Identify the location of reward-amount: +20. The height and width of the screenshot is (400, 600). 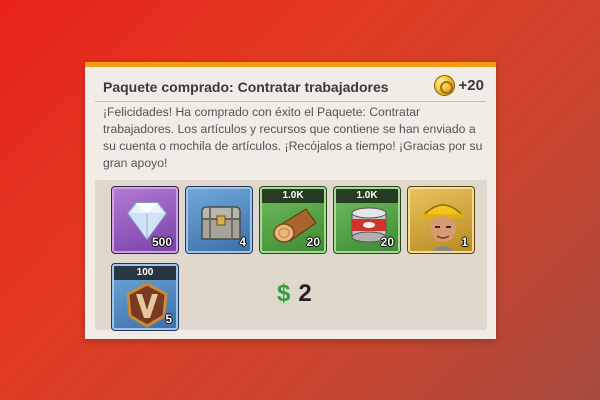
(471, 85).